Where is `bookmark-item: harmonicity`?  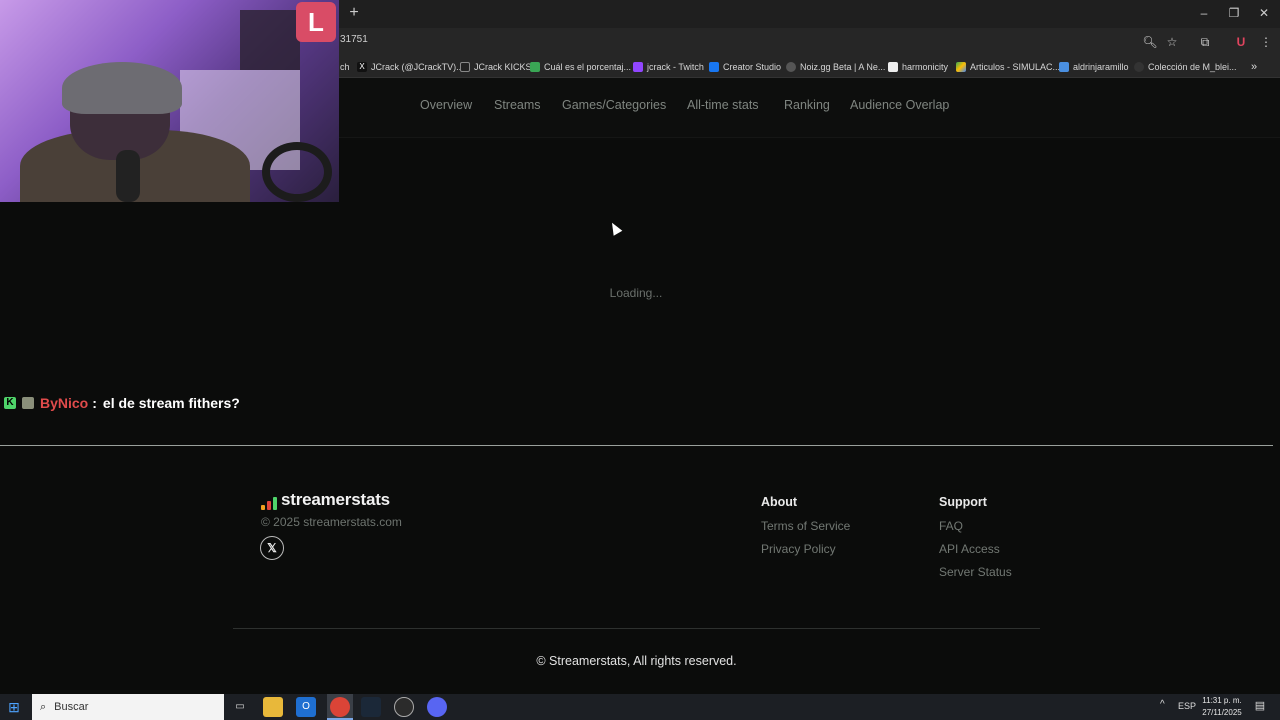 bookmark-item: harmonicity is located at coordinates (918, 67).